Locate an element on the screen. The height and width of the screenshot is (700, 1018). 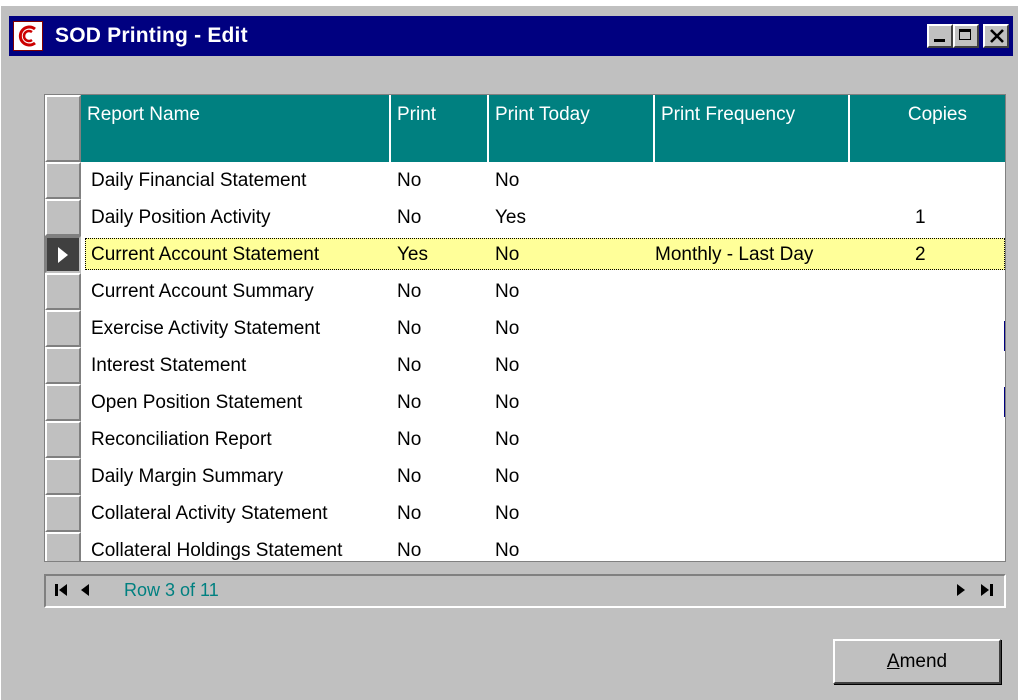
last-record-icon is located at coordinates (987, 590).